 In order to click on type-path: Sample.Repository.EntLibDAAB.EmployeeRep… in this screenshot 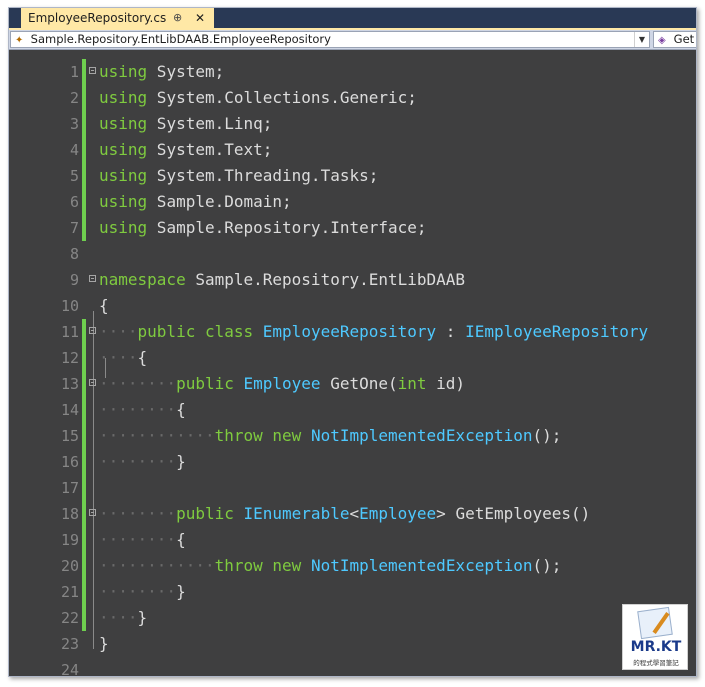, I will do `click(180, 39)`.